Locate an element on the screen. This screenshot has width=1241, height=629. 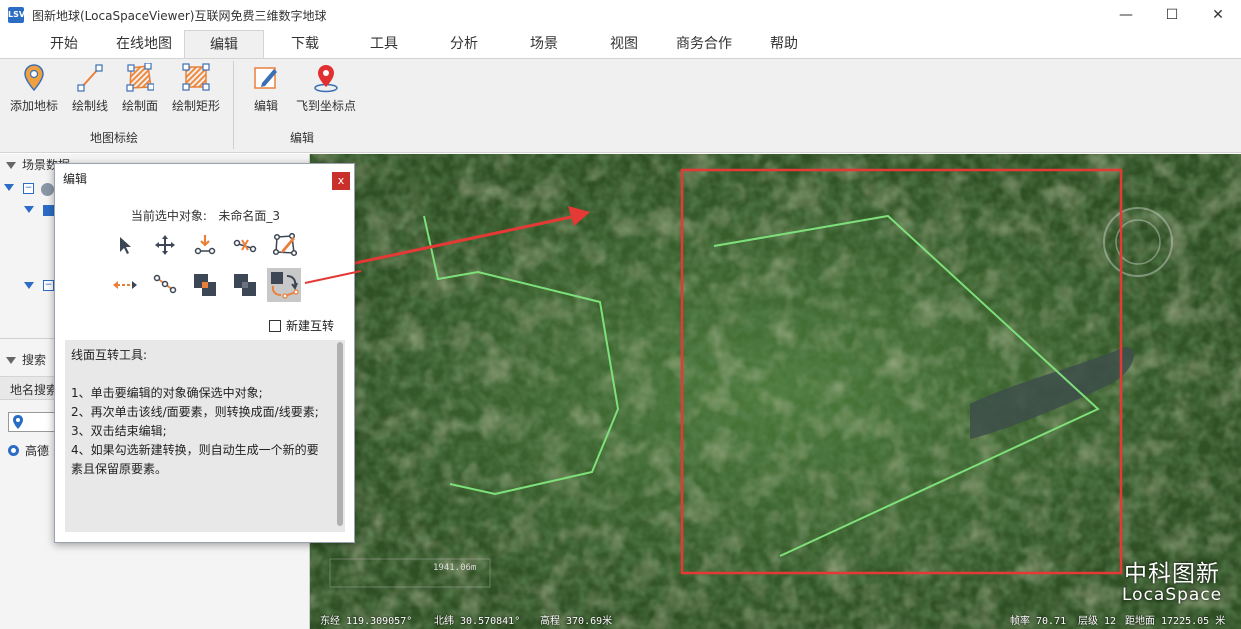
draw-polygon-button: 绘制面 is located at coordinates (140, 88).